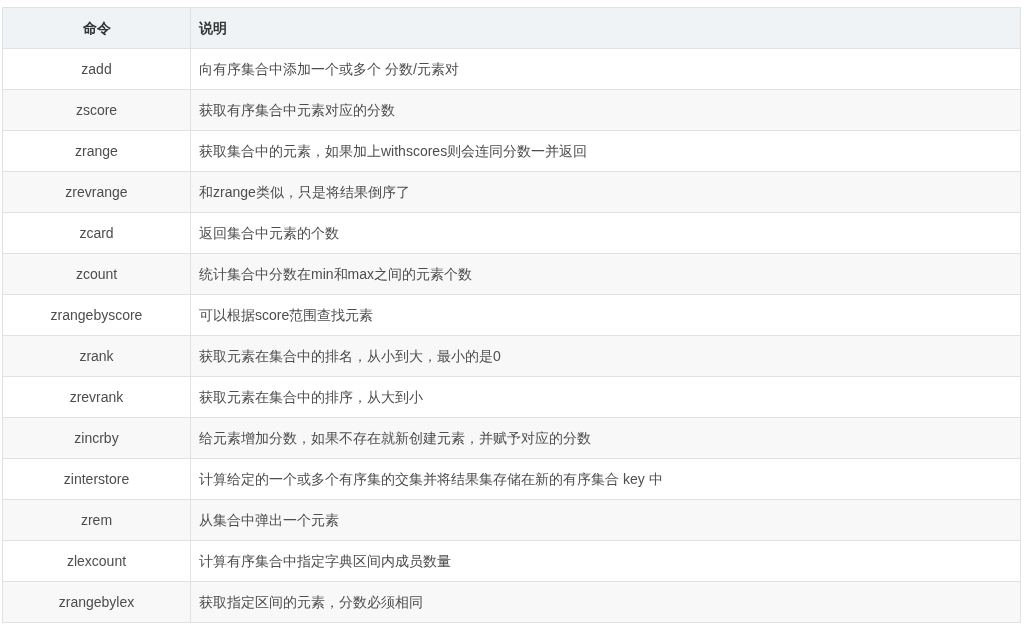  Describe the element at coordinates (96, 602) in the screenshot. I see `table-cell: zrangebylex` at that location.